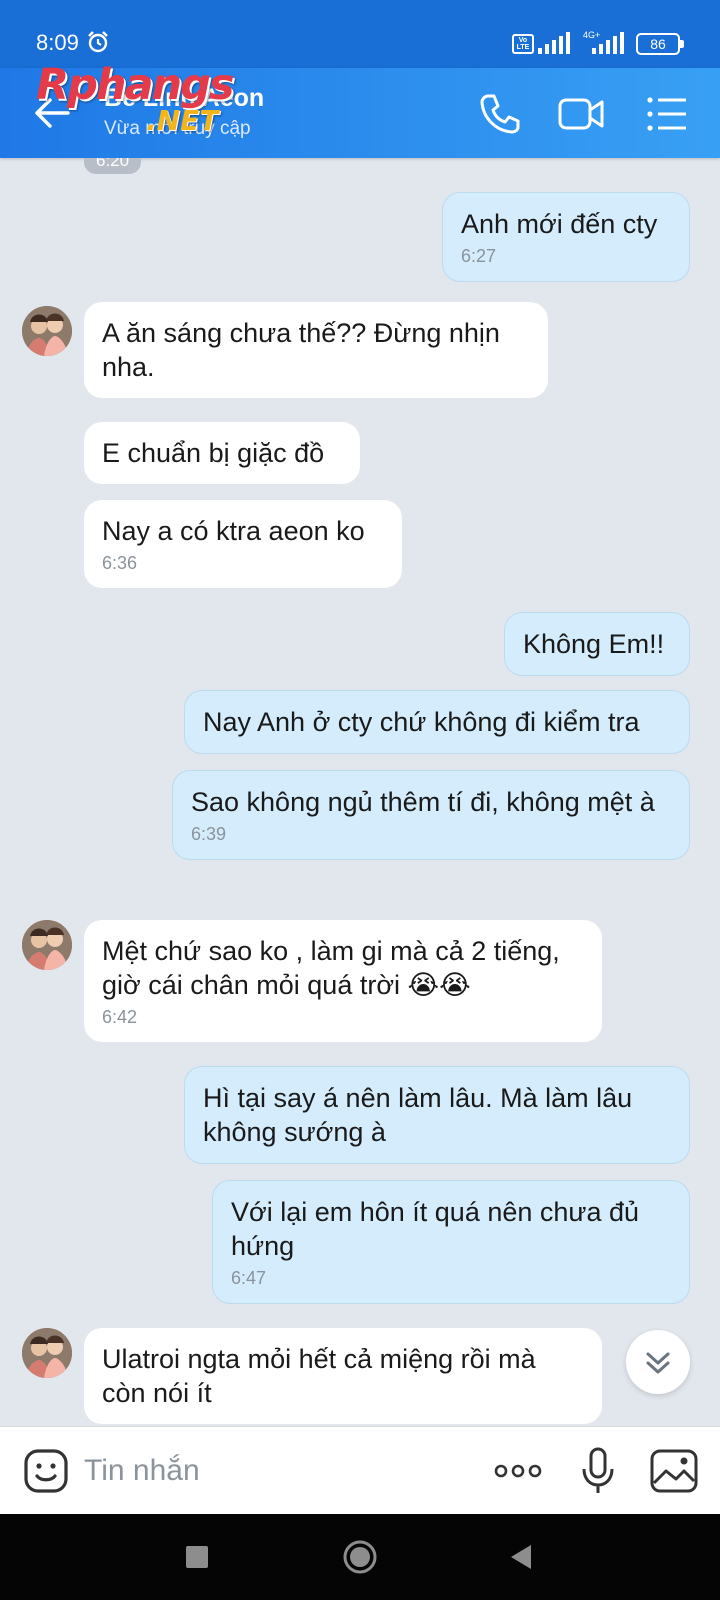 This screenshot has height=1600, width=720. What do you see at coordinates (197, 1557) in the screenshot?
I see `recent-apps-icon` at bounding box center [197, 1557].